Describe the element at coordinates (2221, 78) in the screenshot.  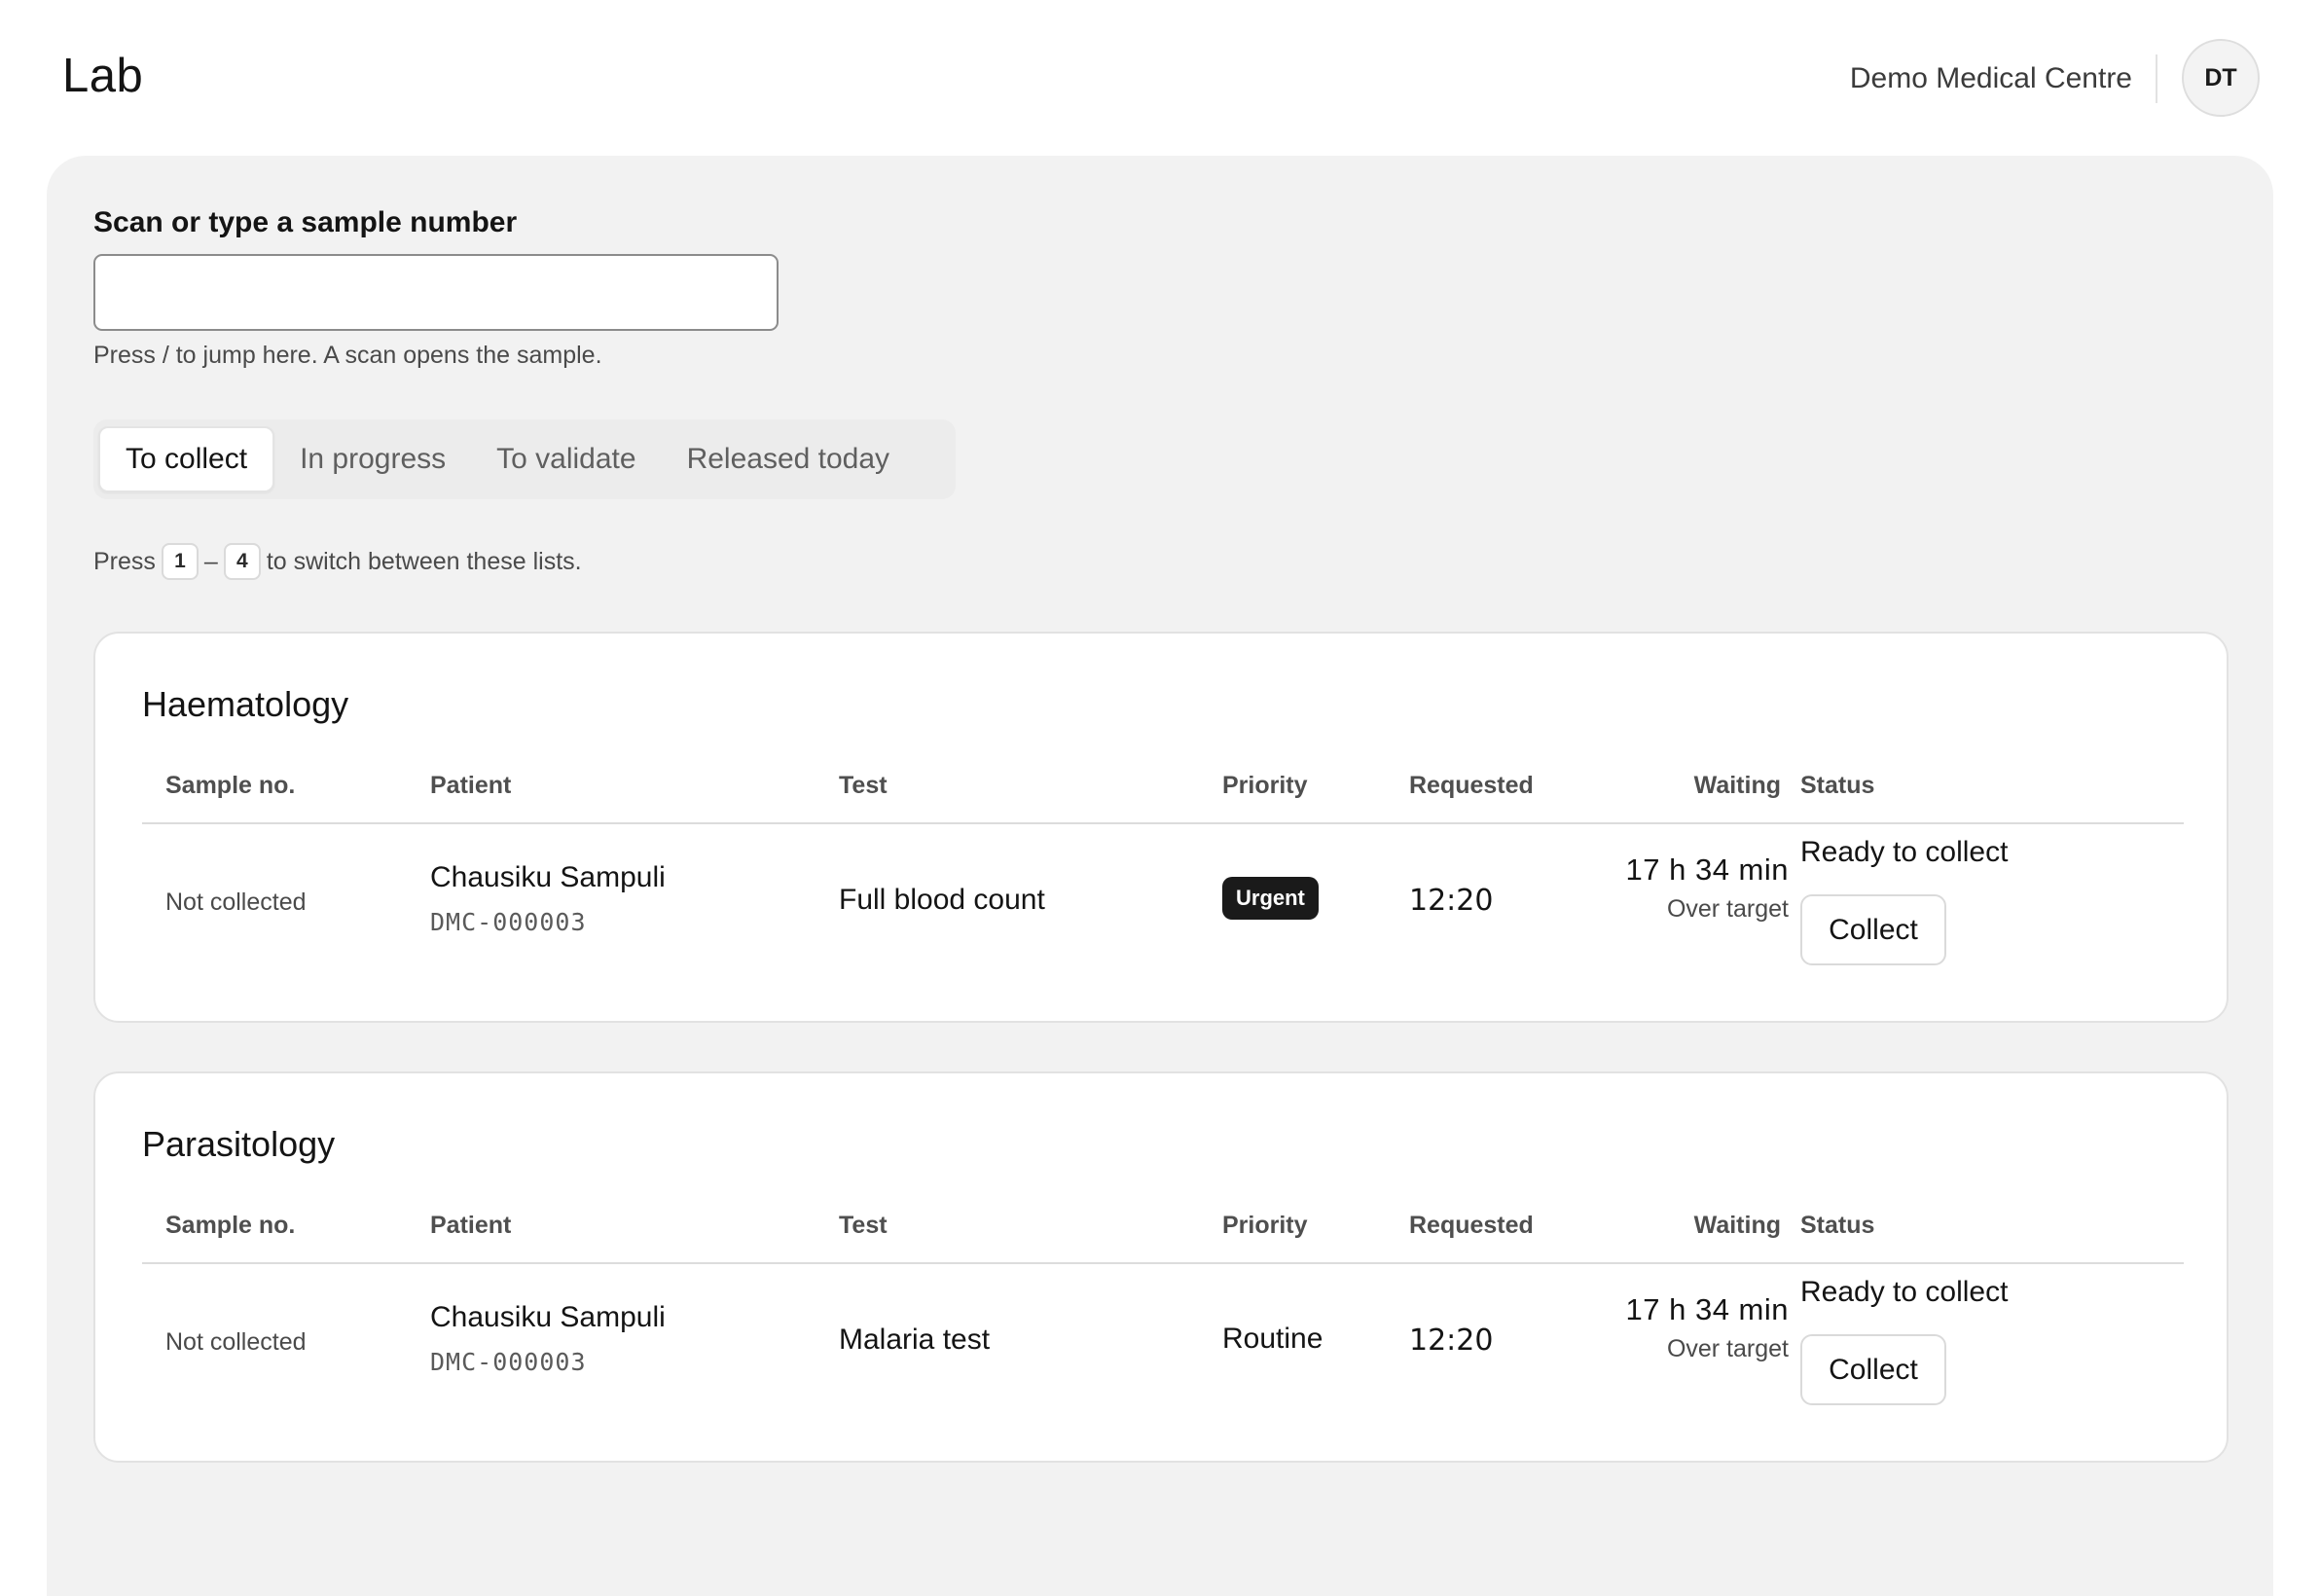
I see `user-avatar: DT` at that location.